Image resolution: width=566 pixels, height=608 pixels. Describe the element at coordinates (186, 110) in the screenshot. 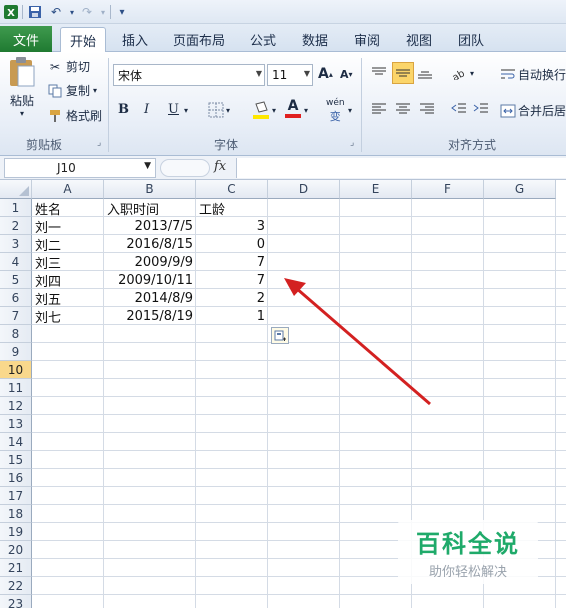

I see `underline-dropdown-icon: ▾` at that location.